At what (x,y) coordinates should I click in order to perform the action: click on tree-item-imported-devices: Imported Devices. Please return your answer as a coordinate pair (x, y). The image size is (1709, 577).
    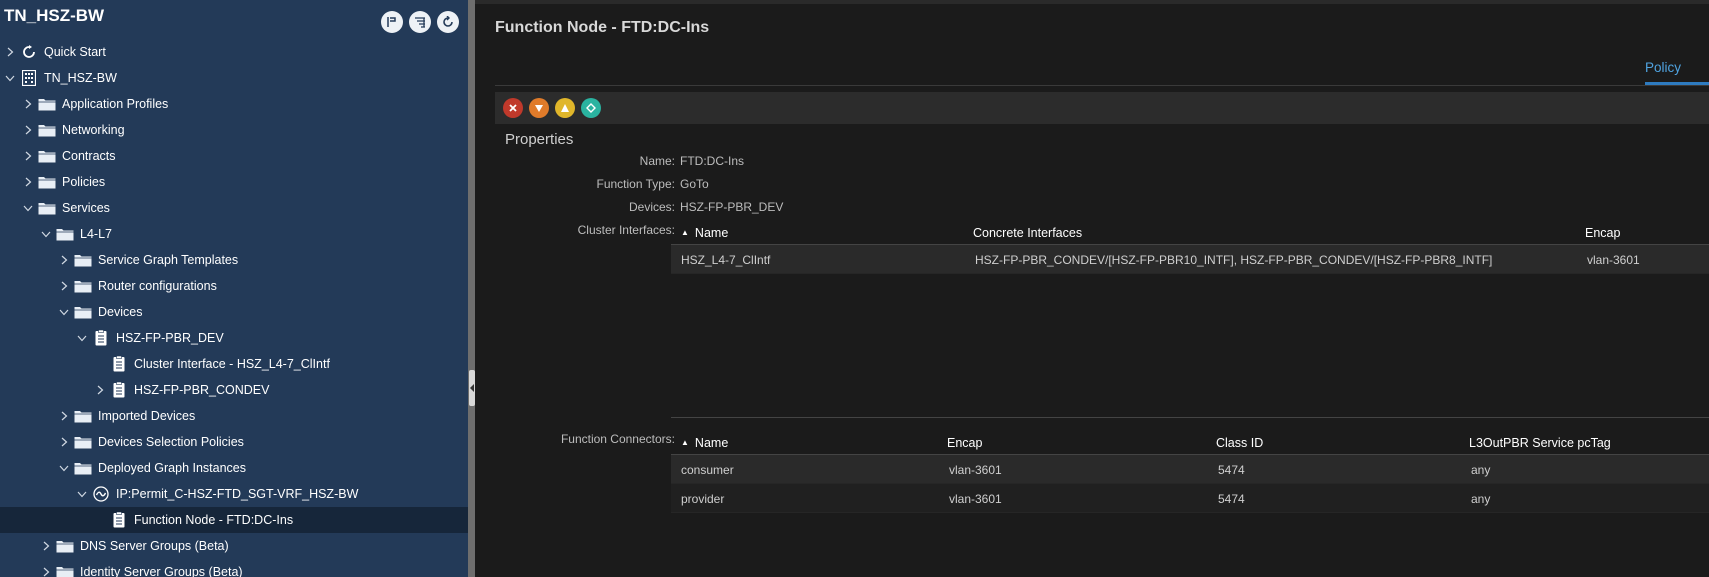
    Looking at the image, I should click on (234, 416).